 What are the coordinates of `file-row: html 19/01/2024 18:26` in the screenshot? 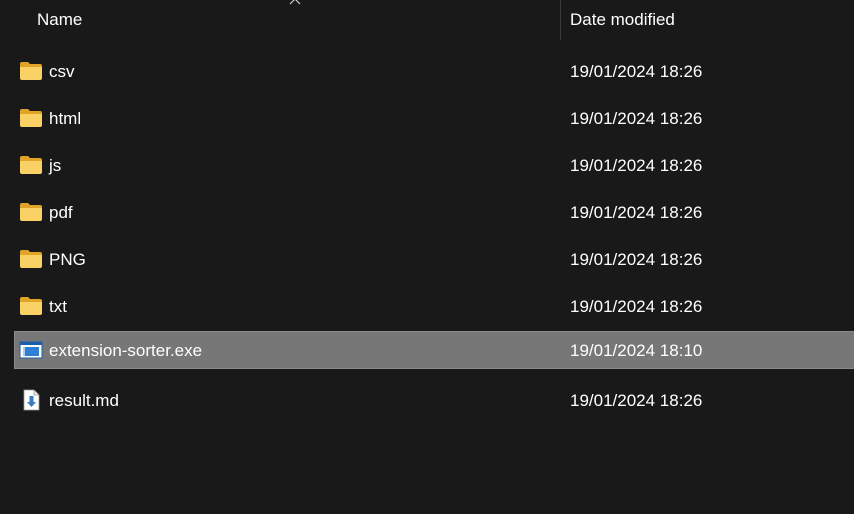 It's located at (427, 118).